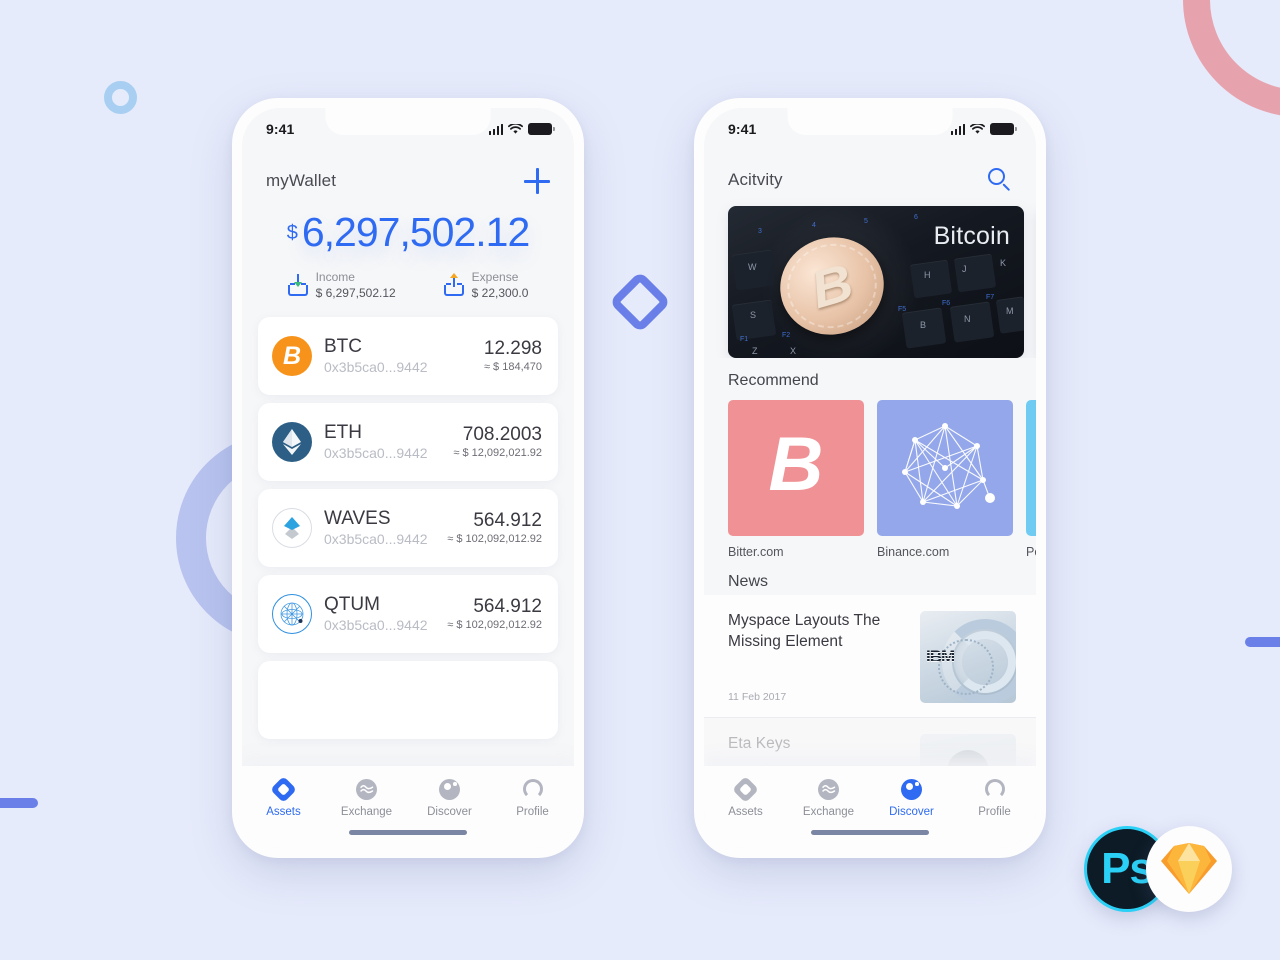 This screenshot has width=1280, height=960. I want to click on table-row-partial, so click(408, 700).